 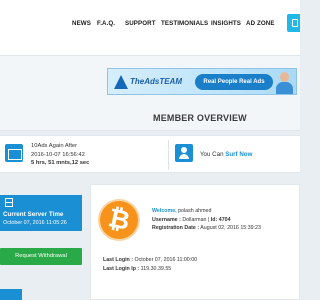 What do you see at coordinates (121, 268) in the screenshot?
I see `last-login-ip-label: Last Login Ip :` at bounding box center [121, 268].